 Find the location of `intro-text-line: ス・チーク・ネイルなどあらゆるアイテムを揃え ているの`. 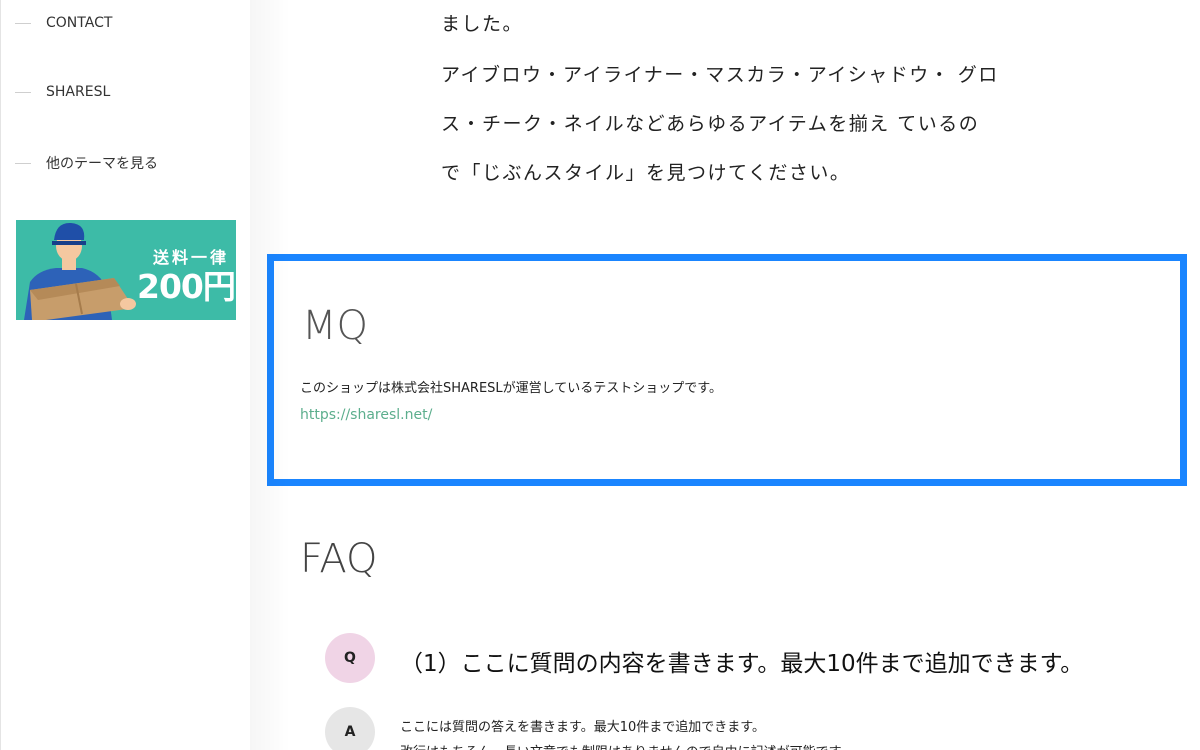

intro-text-line: ス・チーク・ネイルなどあらゆるアイテムを揃え ているの is located at coordinates (710, 124).